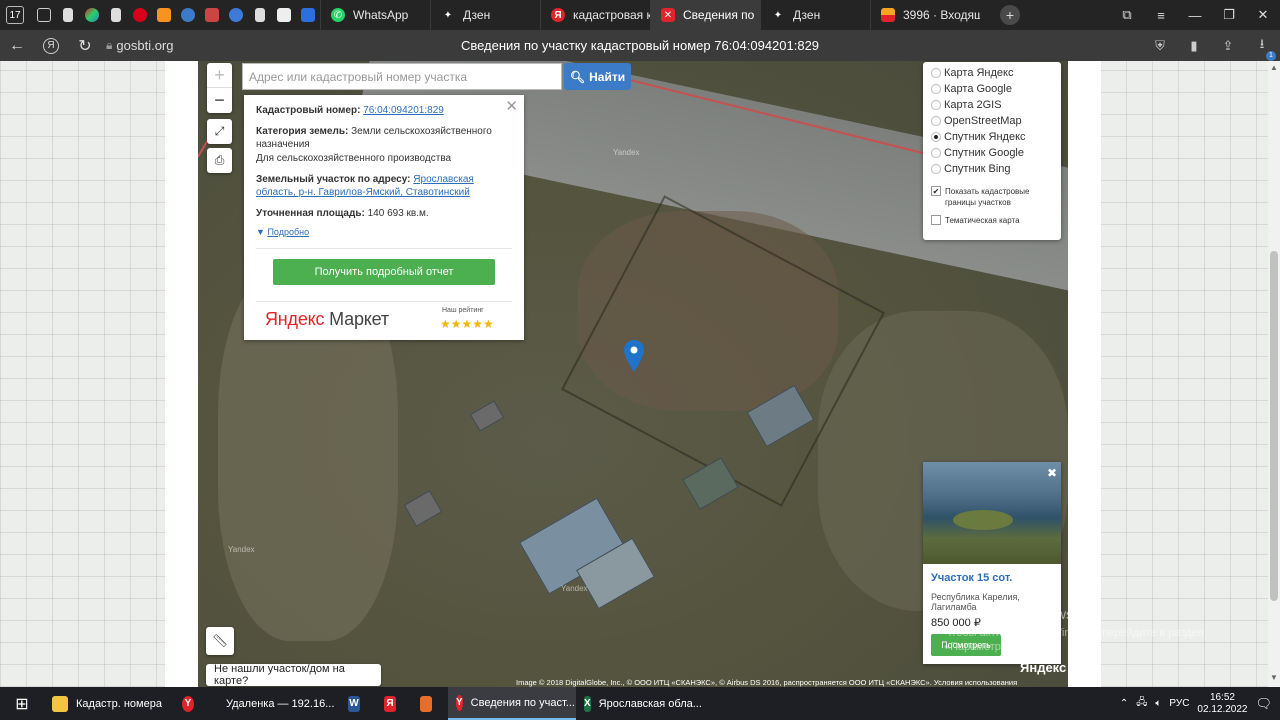  Describe the element at coordinates (815, 15) in the screenshot. I see `tab-zen-2: ✦ Дзен` at that location.